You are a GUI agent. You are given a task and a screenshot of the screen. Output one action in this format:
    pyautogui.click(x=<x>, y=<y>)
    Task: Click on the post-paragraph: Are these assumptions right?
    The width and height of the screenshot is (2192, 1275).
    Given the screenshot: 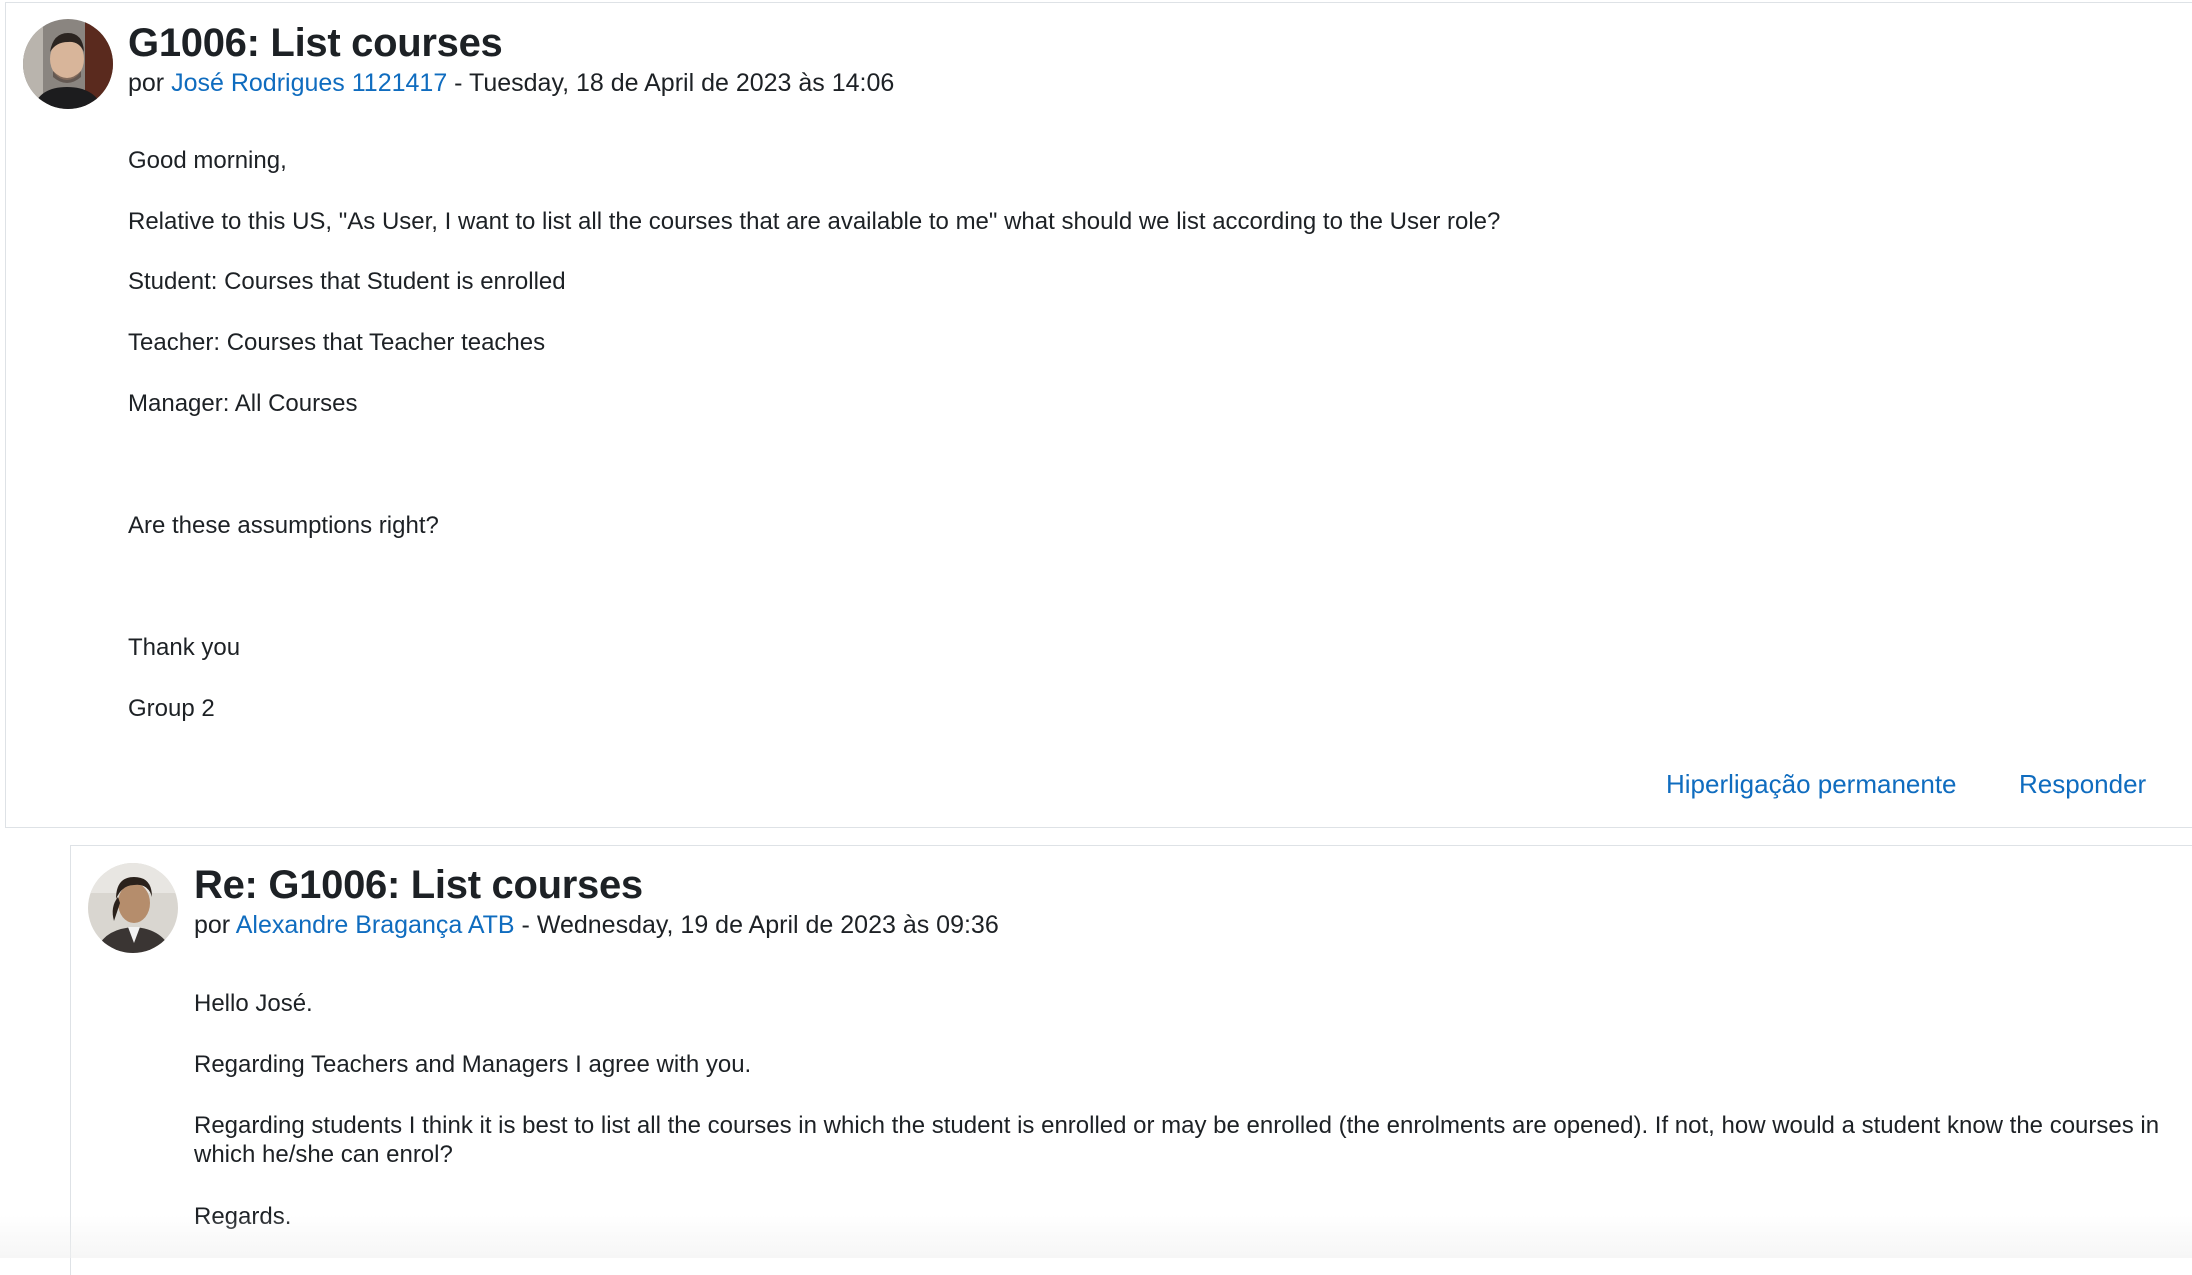 What is the action you would take?
    pyautogui.click(x=283, y=525)
    